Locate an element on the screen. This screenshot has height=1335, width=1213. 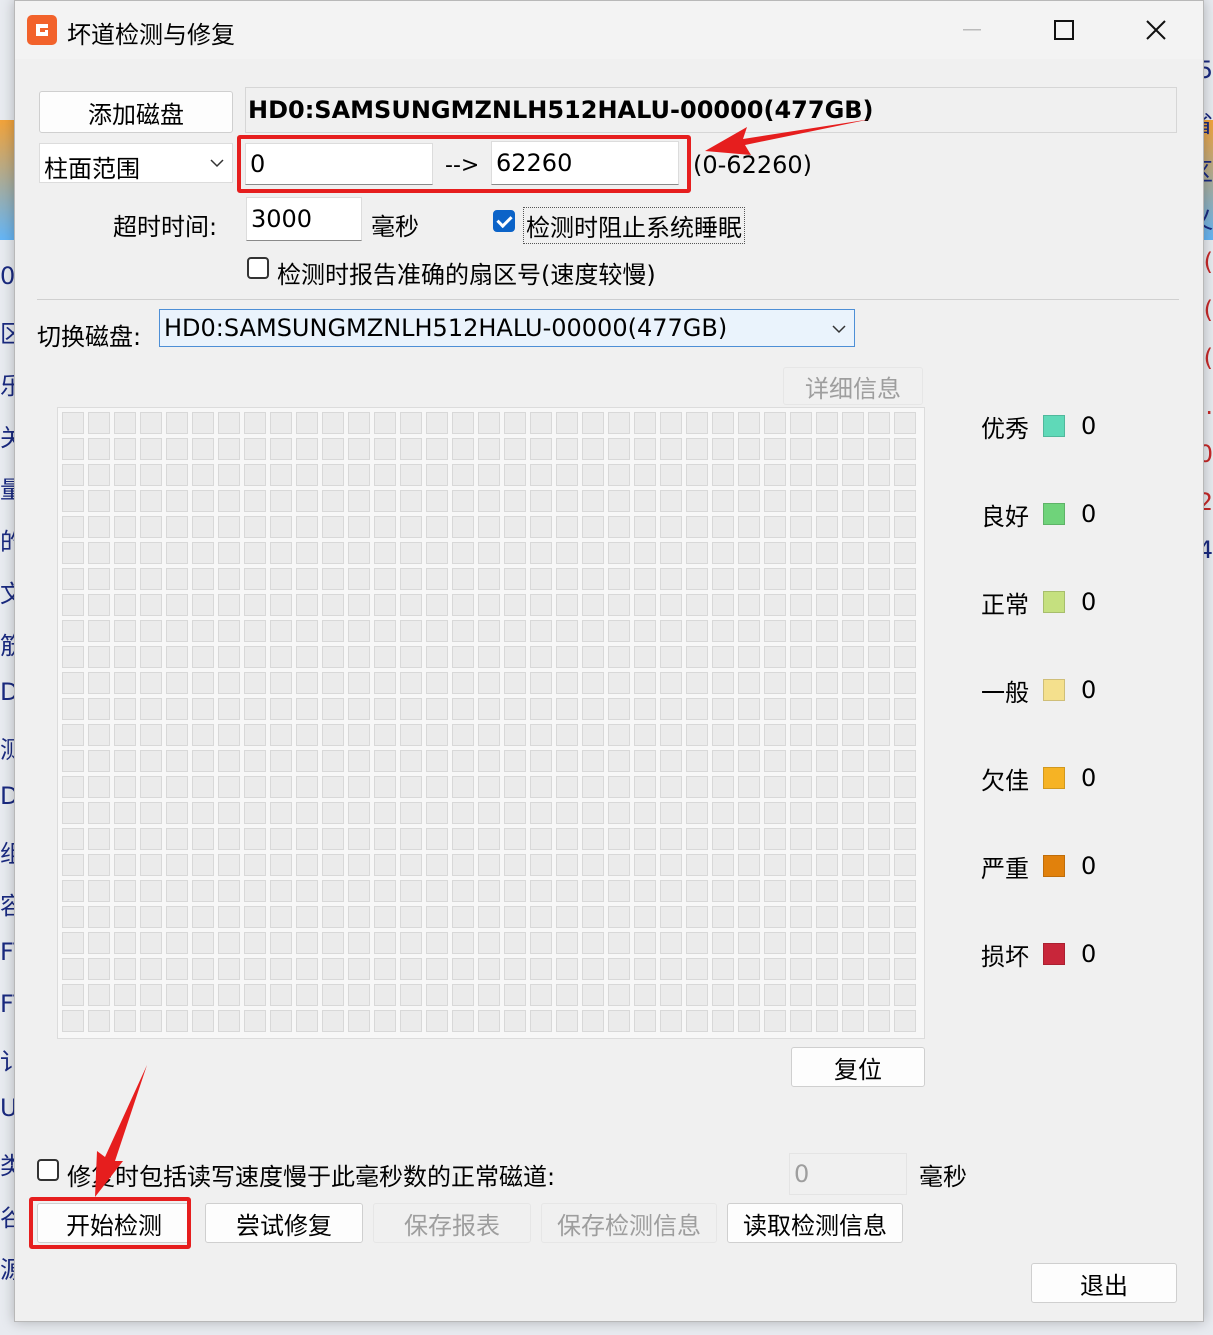
window-title: 坏道检测与修复 is located at coordinates (151, 35).